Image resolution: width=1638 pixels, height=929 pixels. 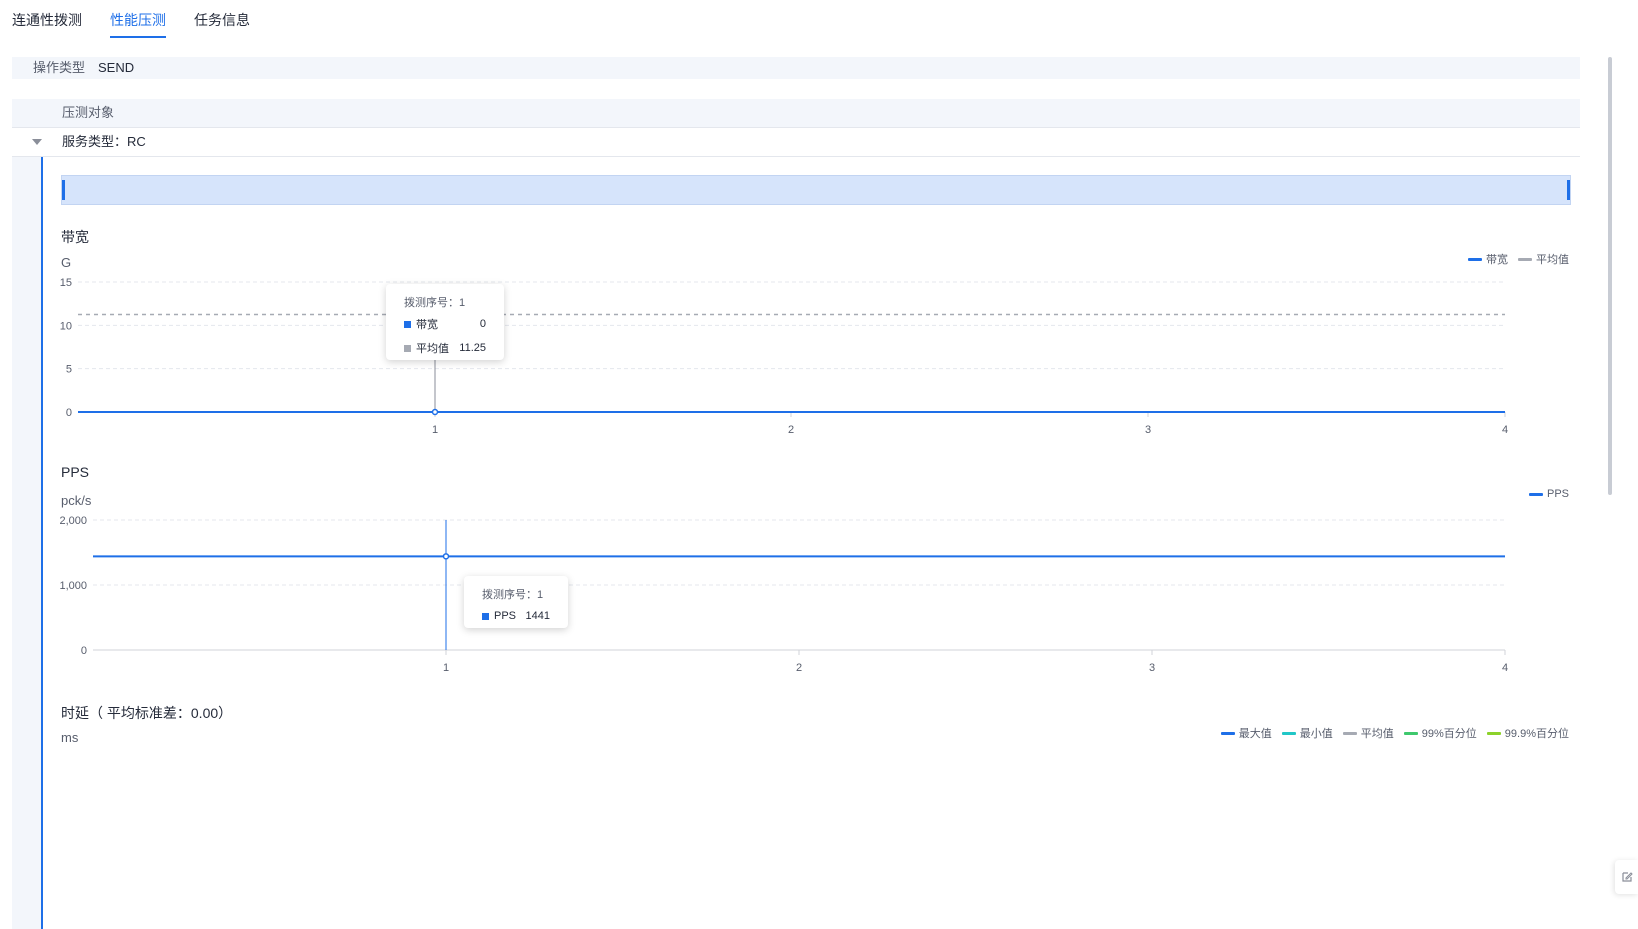 I want to click on legend-label: 99%百分位, so click(x=1449, y=734).